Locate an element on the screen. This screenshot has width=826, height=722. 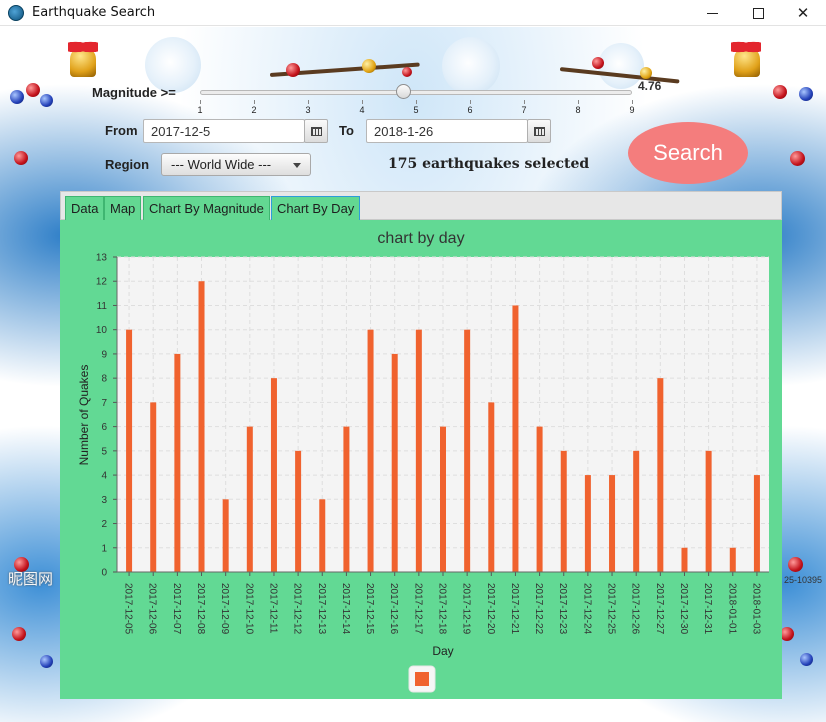
watermark-text: 昵图网 is located at coordinates (31, 579).